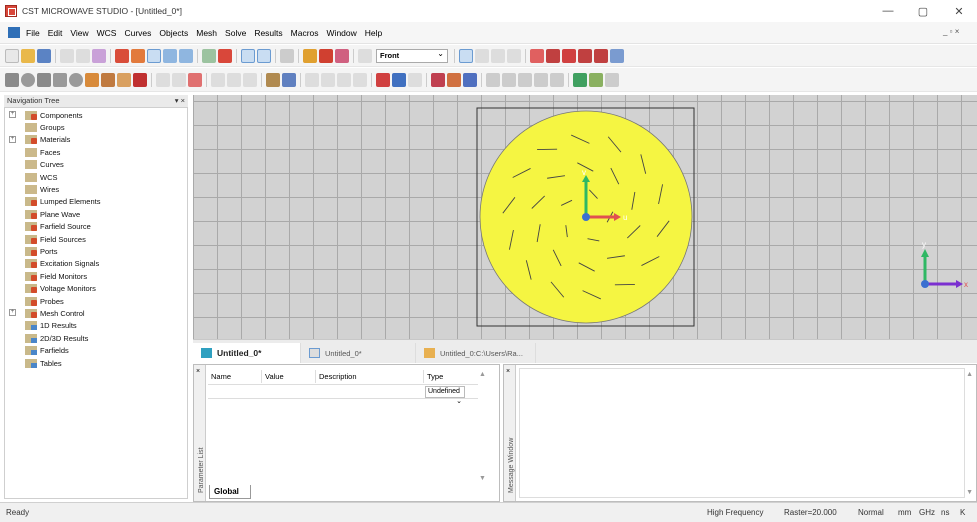 The height and width of the screenshot is (522, 977). What do you see at coordinates (370, 376) in the screenshot?
I see `col-description: Description` at bounding box center [370, 376].